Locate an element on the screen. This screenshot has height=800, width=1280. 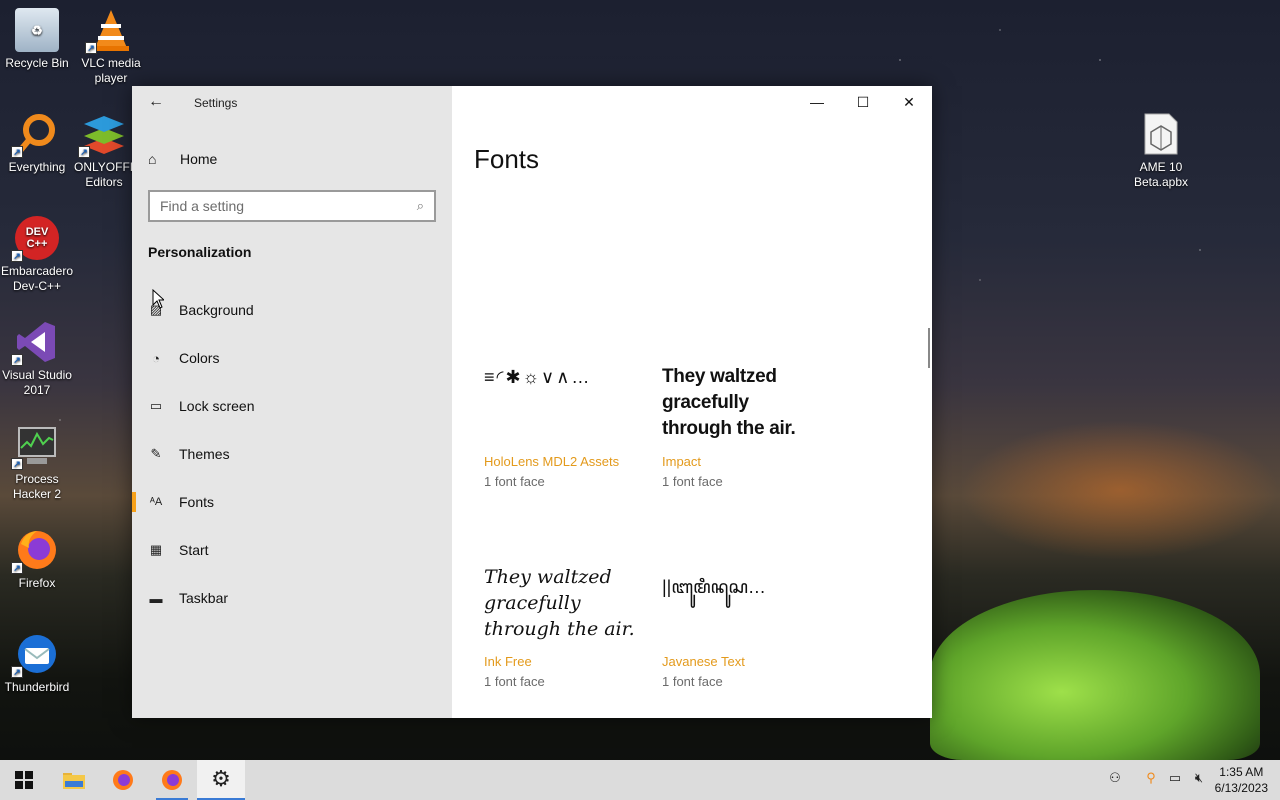
page-title: Fonts is located at coordinates (507, 159).